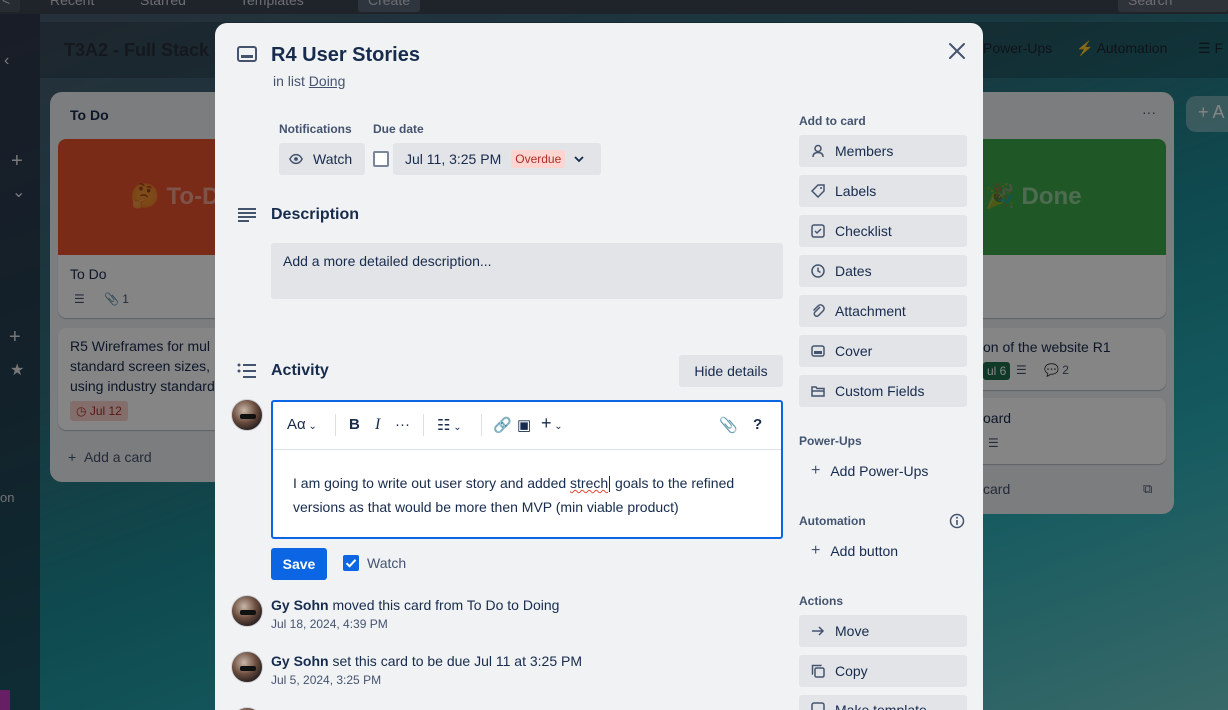 The height and width of the screenshot is (710, 1228). I want to click on checkmark-icon, so click(351, 563).